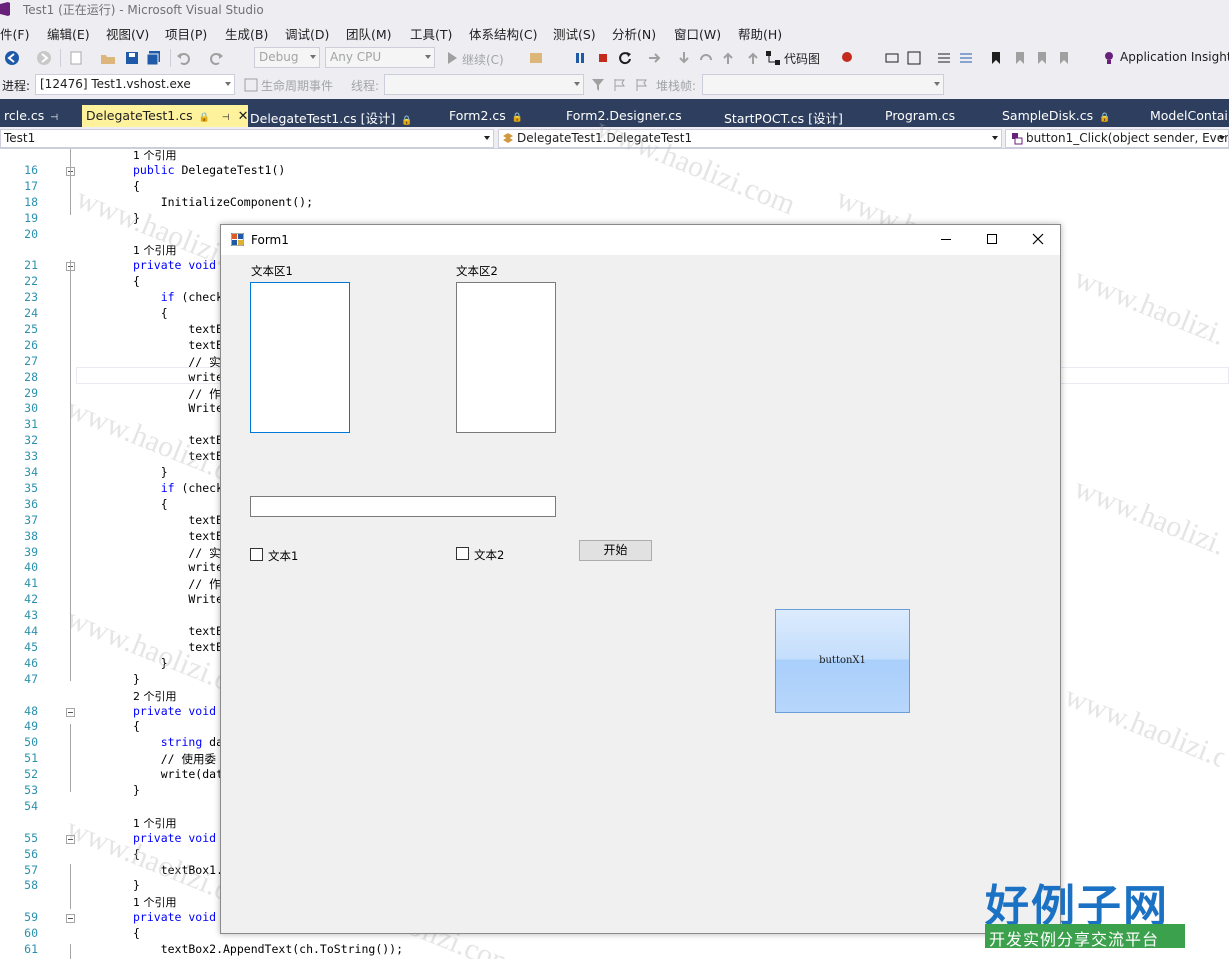 This screenshot has width=1229, height=959. What do you see at coordinates (892, 58) in the screenshot?
I see `toggle-icon` at bounding box center [892, 58].